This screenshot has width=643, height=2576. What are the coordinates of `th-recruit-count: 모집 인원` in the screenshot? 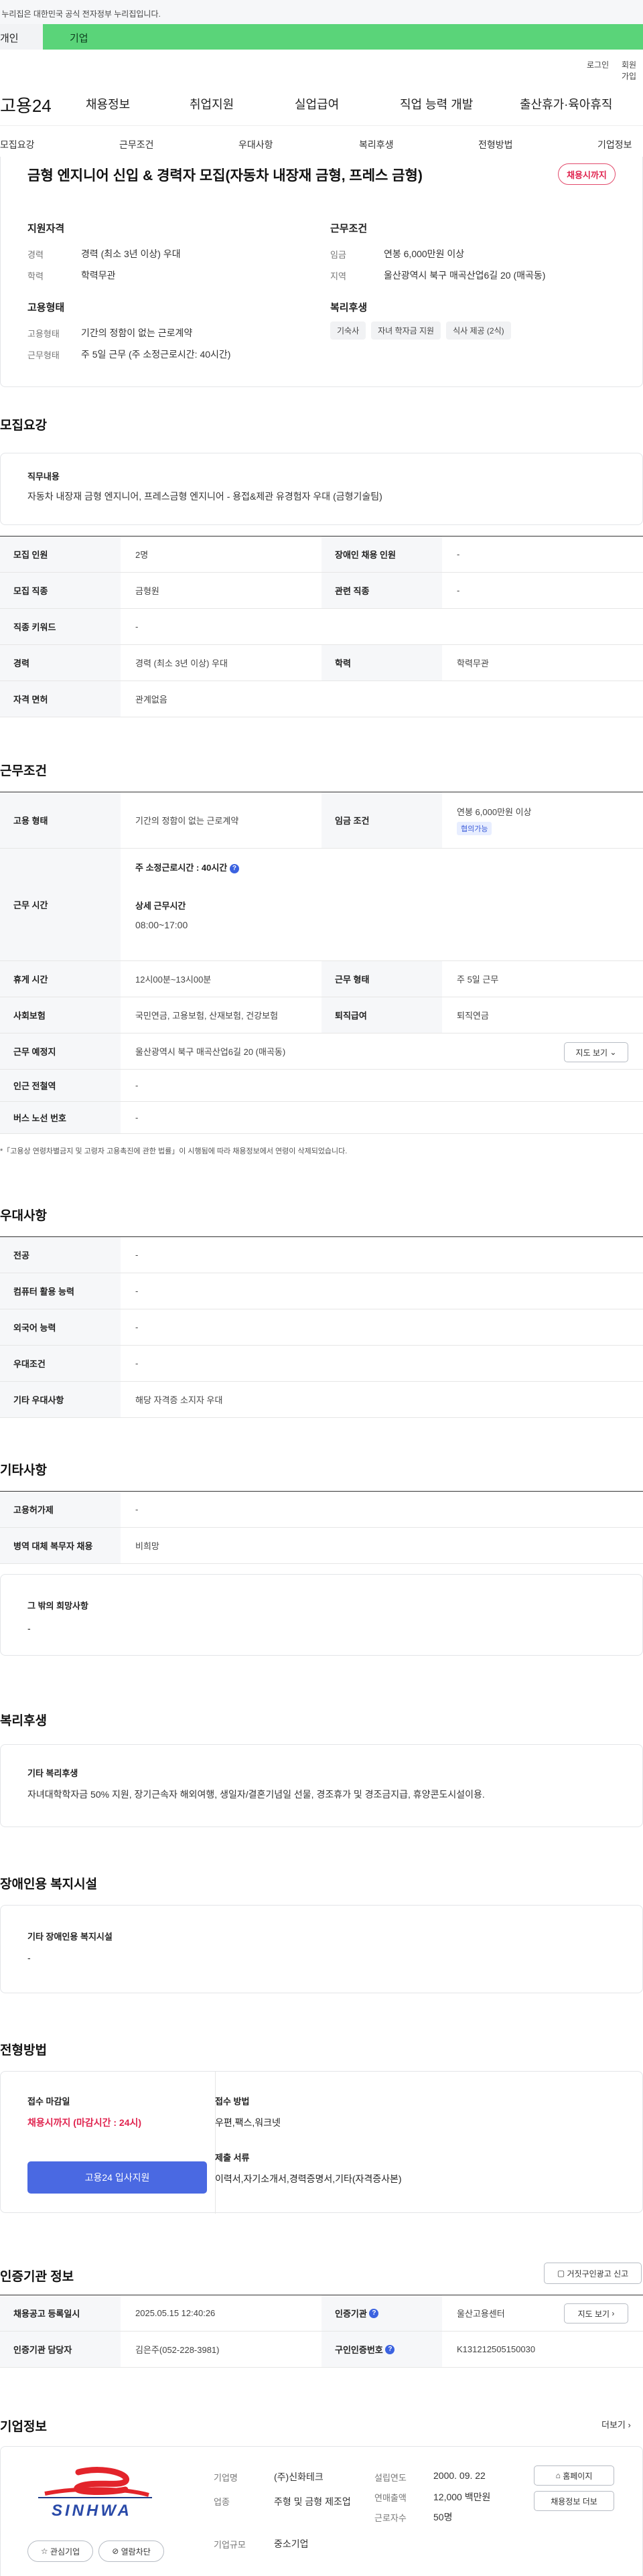 It's located at (60, 554).